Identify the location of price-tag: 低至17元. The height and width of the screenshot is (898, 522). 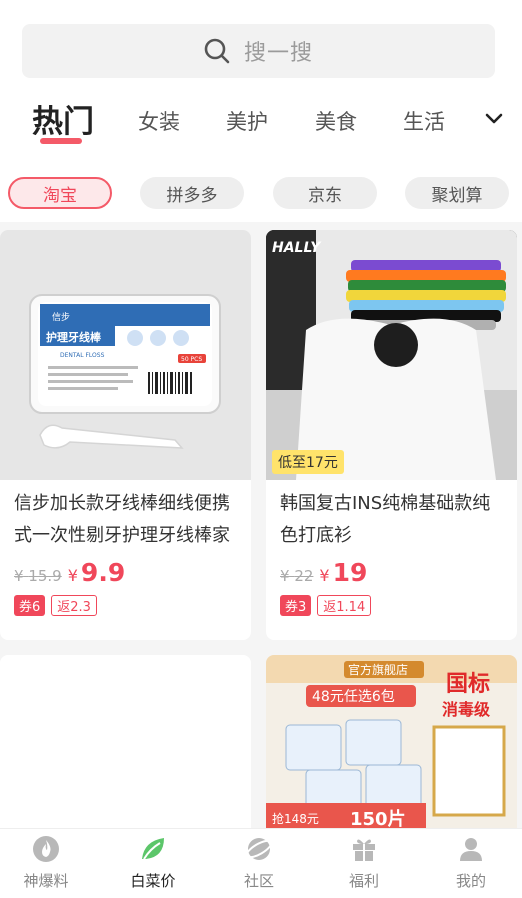
(308, 462).